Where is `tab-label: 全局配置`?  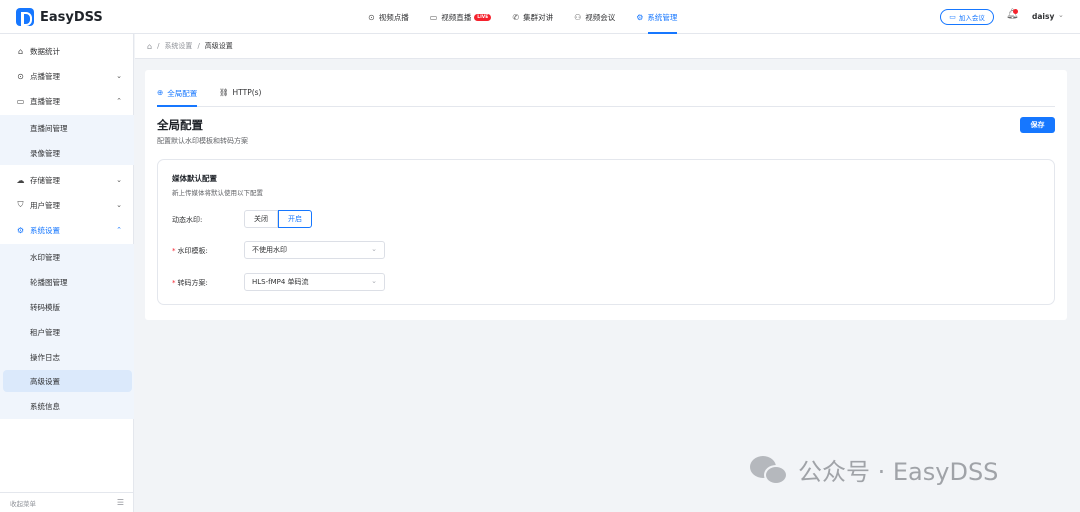 tab-label: 全局配置 is located at coordinates (182, 93).